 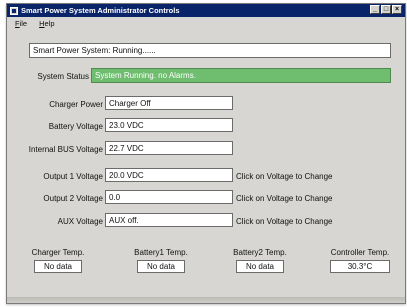 What do you see at coordinates (73, 198) in the screenshot?
I see `output2-voltage-label: Output 2 Voltage` at bounding box center [73, 198].